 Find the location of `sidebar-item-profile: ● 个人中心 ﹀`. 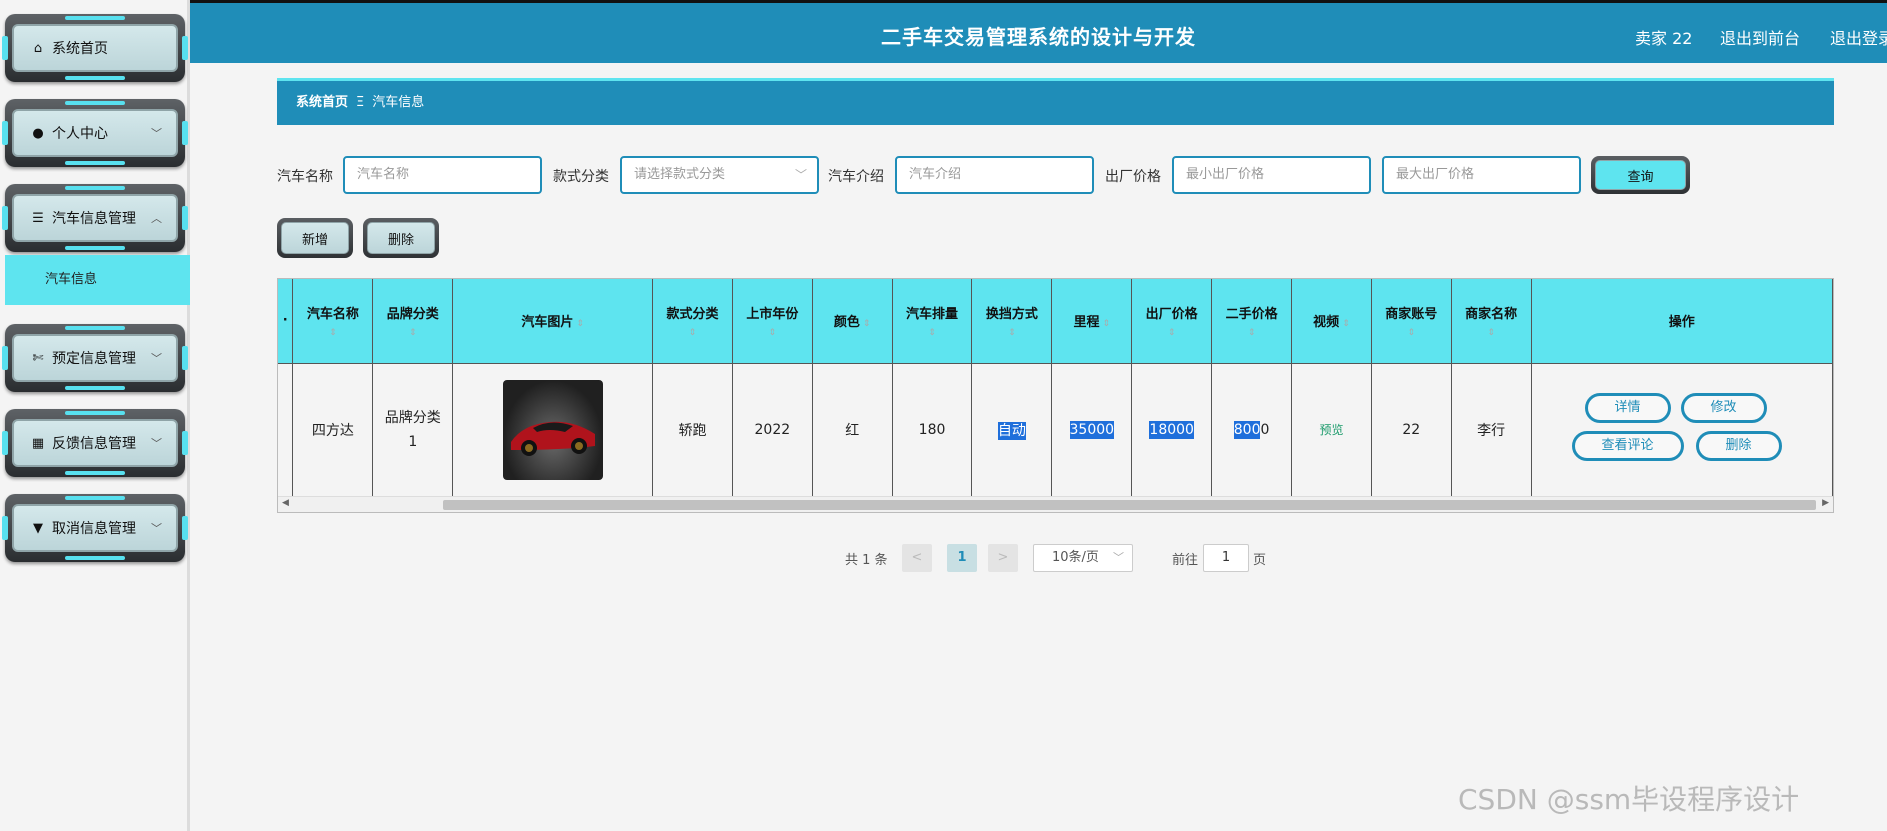

sidebar-item-profile: ● 个人中心 ﹀ is located at coordinates (95, 133).